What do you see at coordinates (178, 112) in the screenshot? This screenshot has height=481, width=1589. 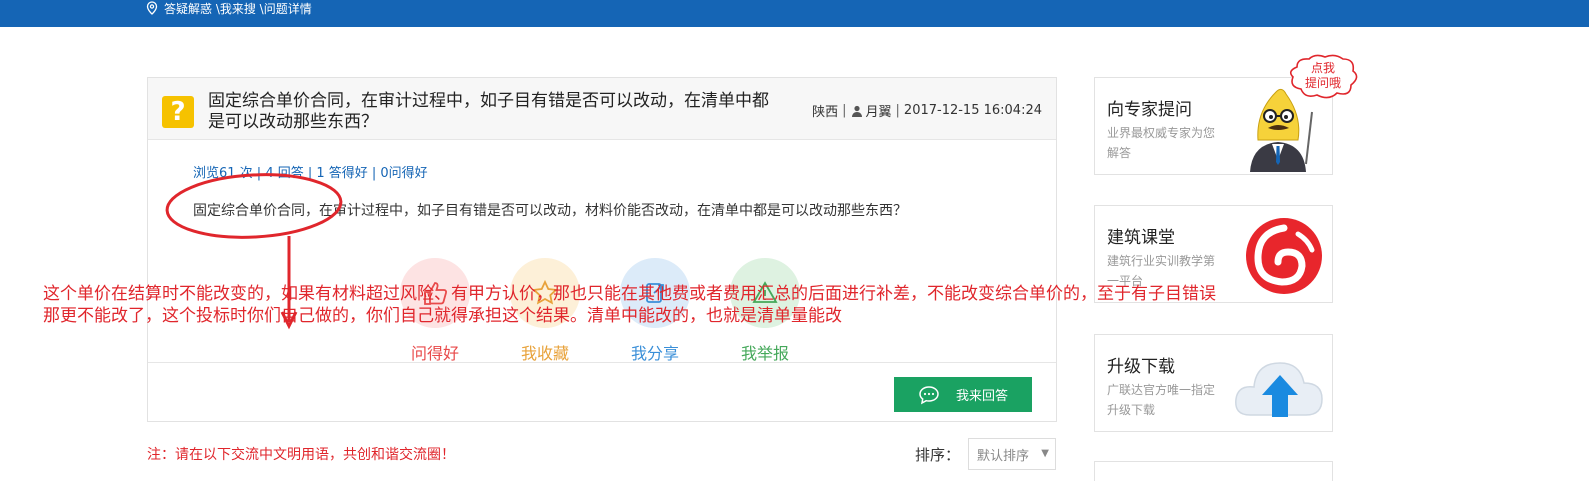 I see `question-mark-icon: ?` at bounding box center [178, 112].